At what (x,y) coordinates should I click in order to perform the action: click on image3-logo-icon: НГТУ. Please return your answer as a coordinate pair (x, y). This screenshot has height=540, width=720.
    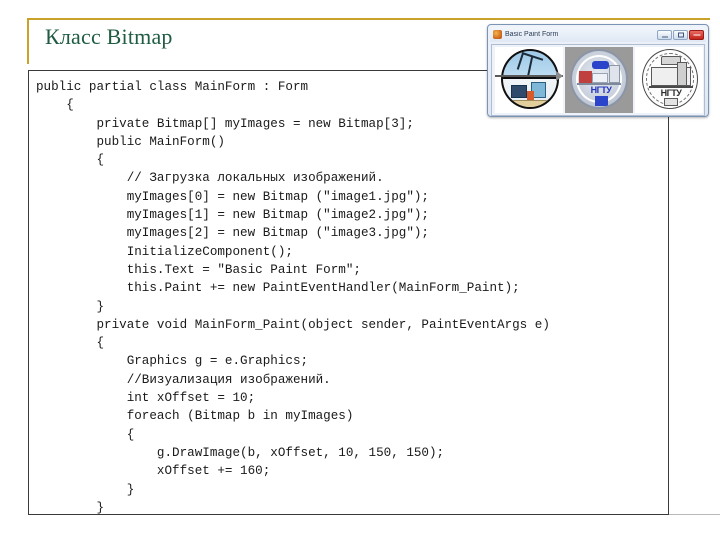
    Looking at the image, I should click on (670, 79).